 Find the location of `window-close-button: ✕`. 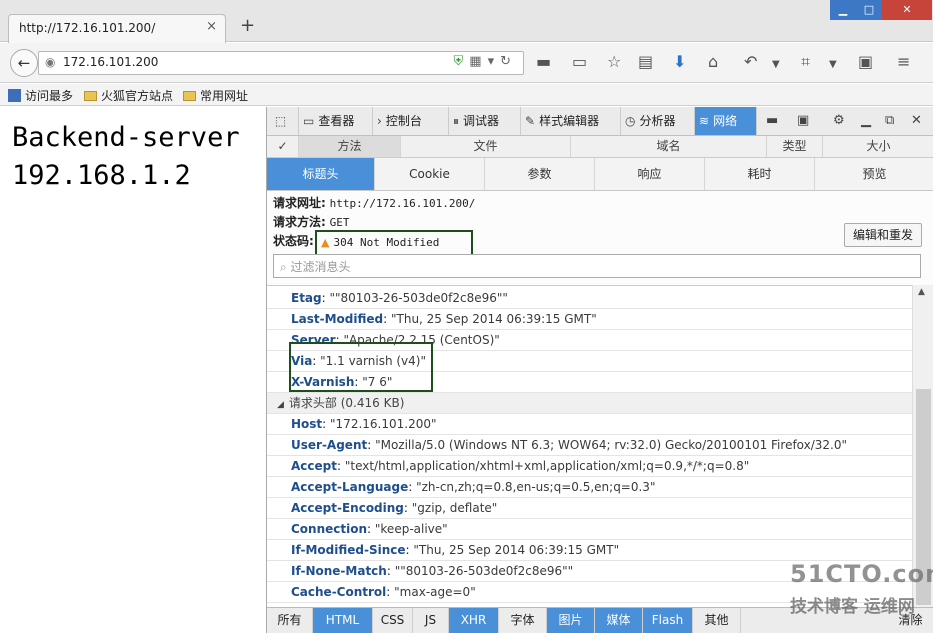

window-close-button: ✕ is located at coordinates (907, 10).